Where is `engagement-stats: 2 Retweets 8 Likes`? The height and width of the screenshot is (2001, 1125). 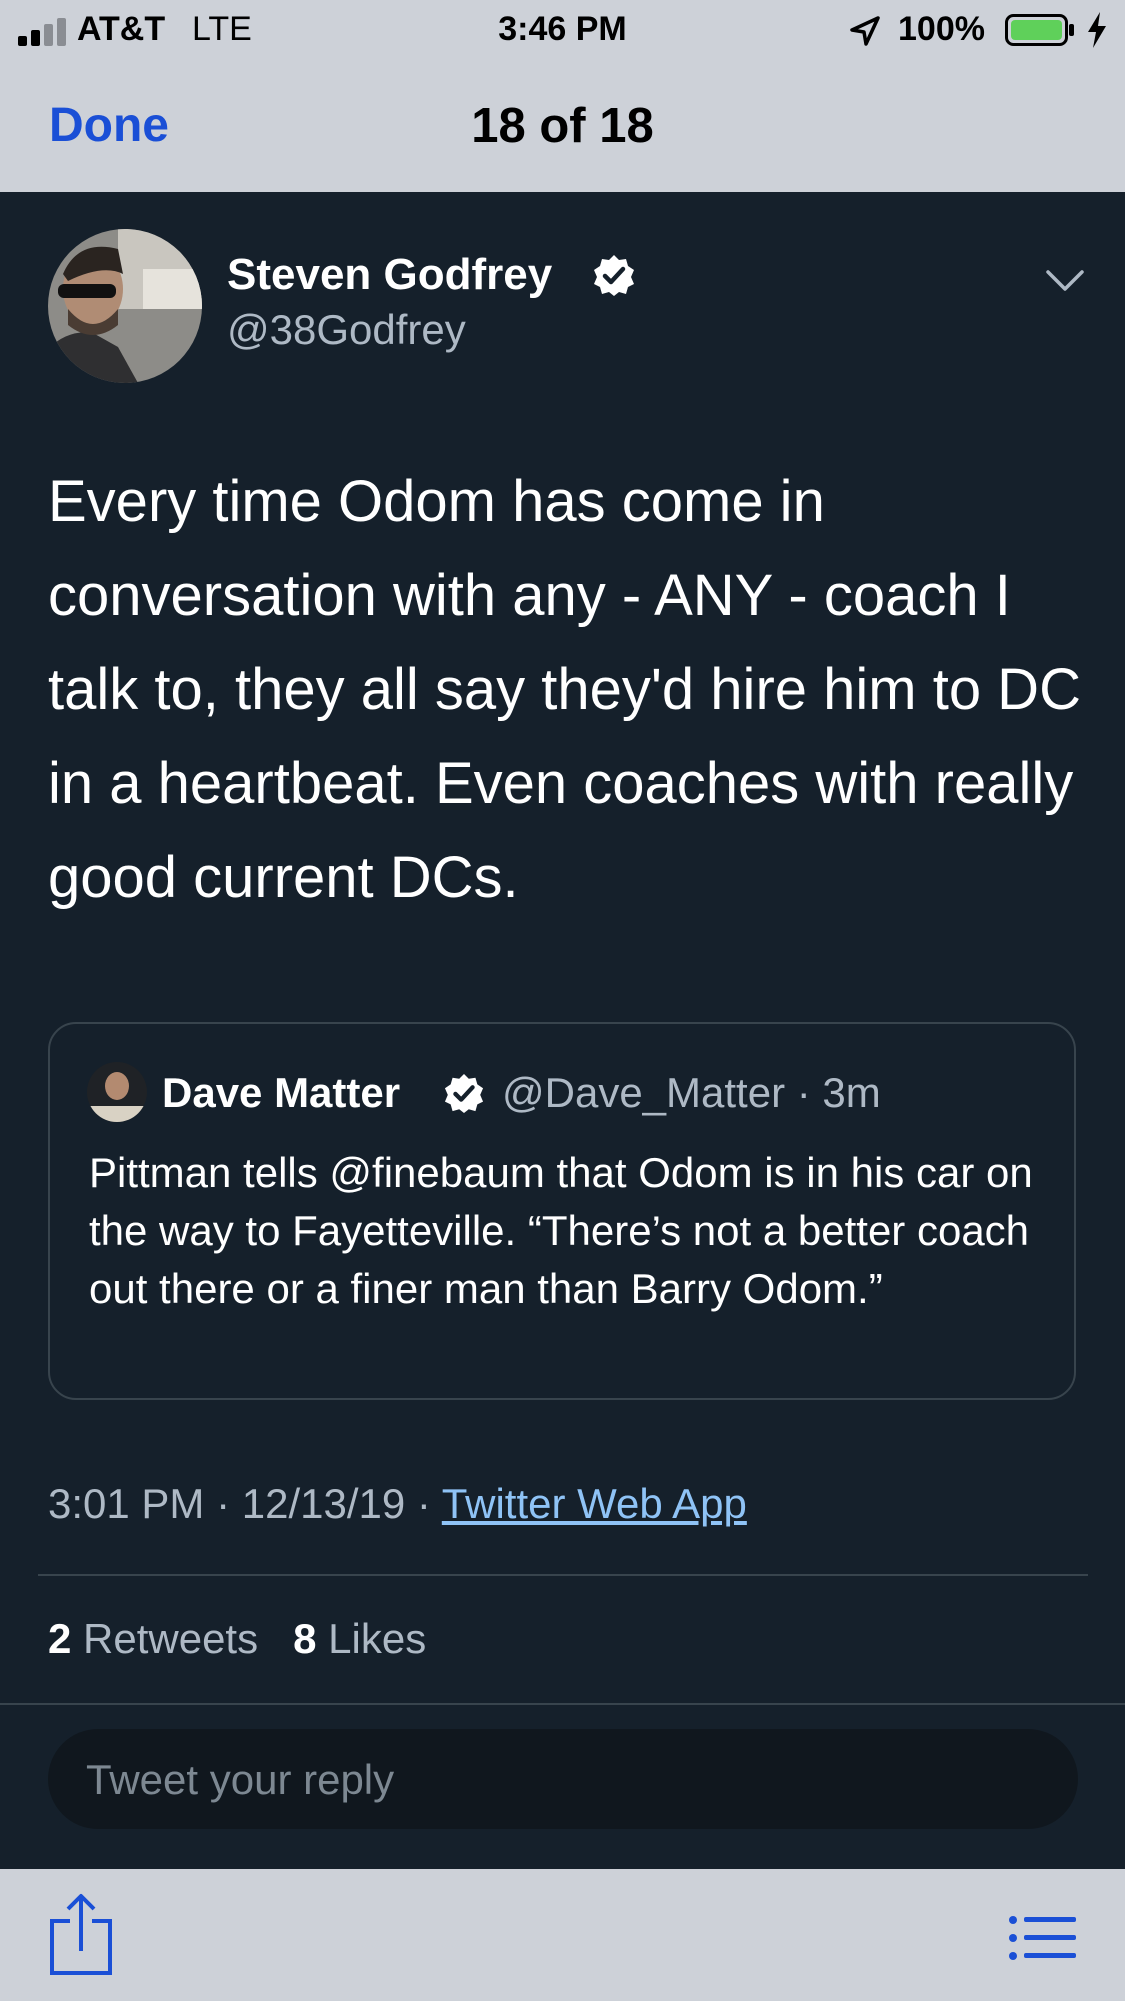
engagement-stats: 2 Retweets 8 Likes is located at coordinates (237, 1639).